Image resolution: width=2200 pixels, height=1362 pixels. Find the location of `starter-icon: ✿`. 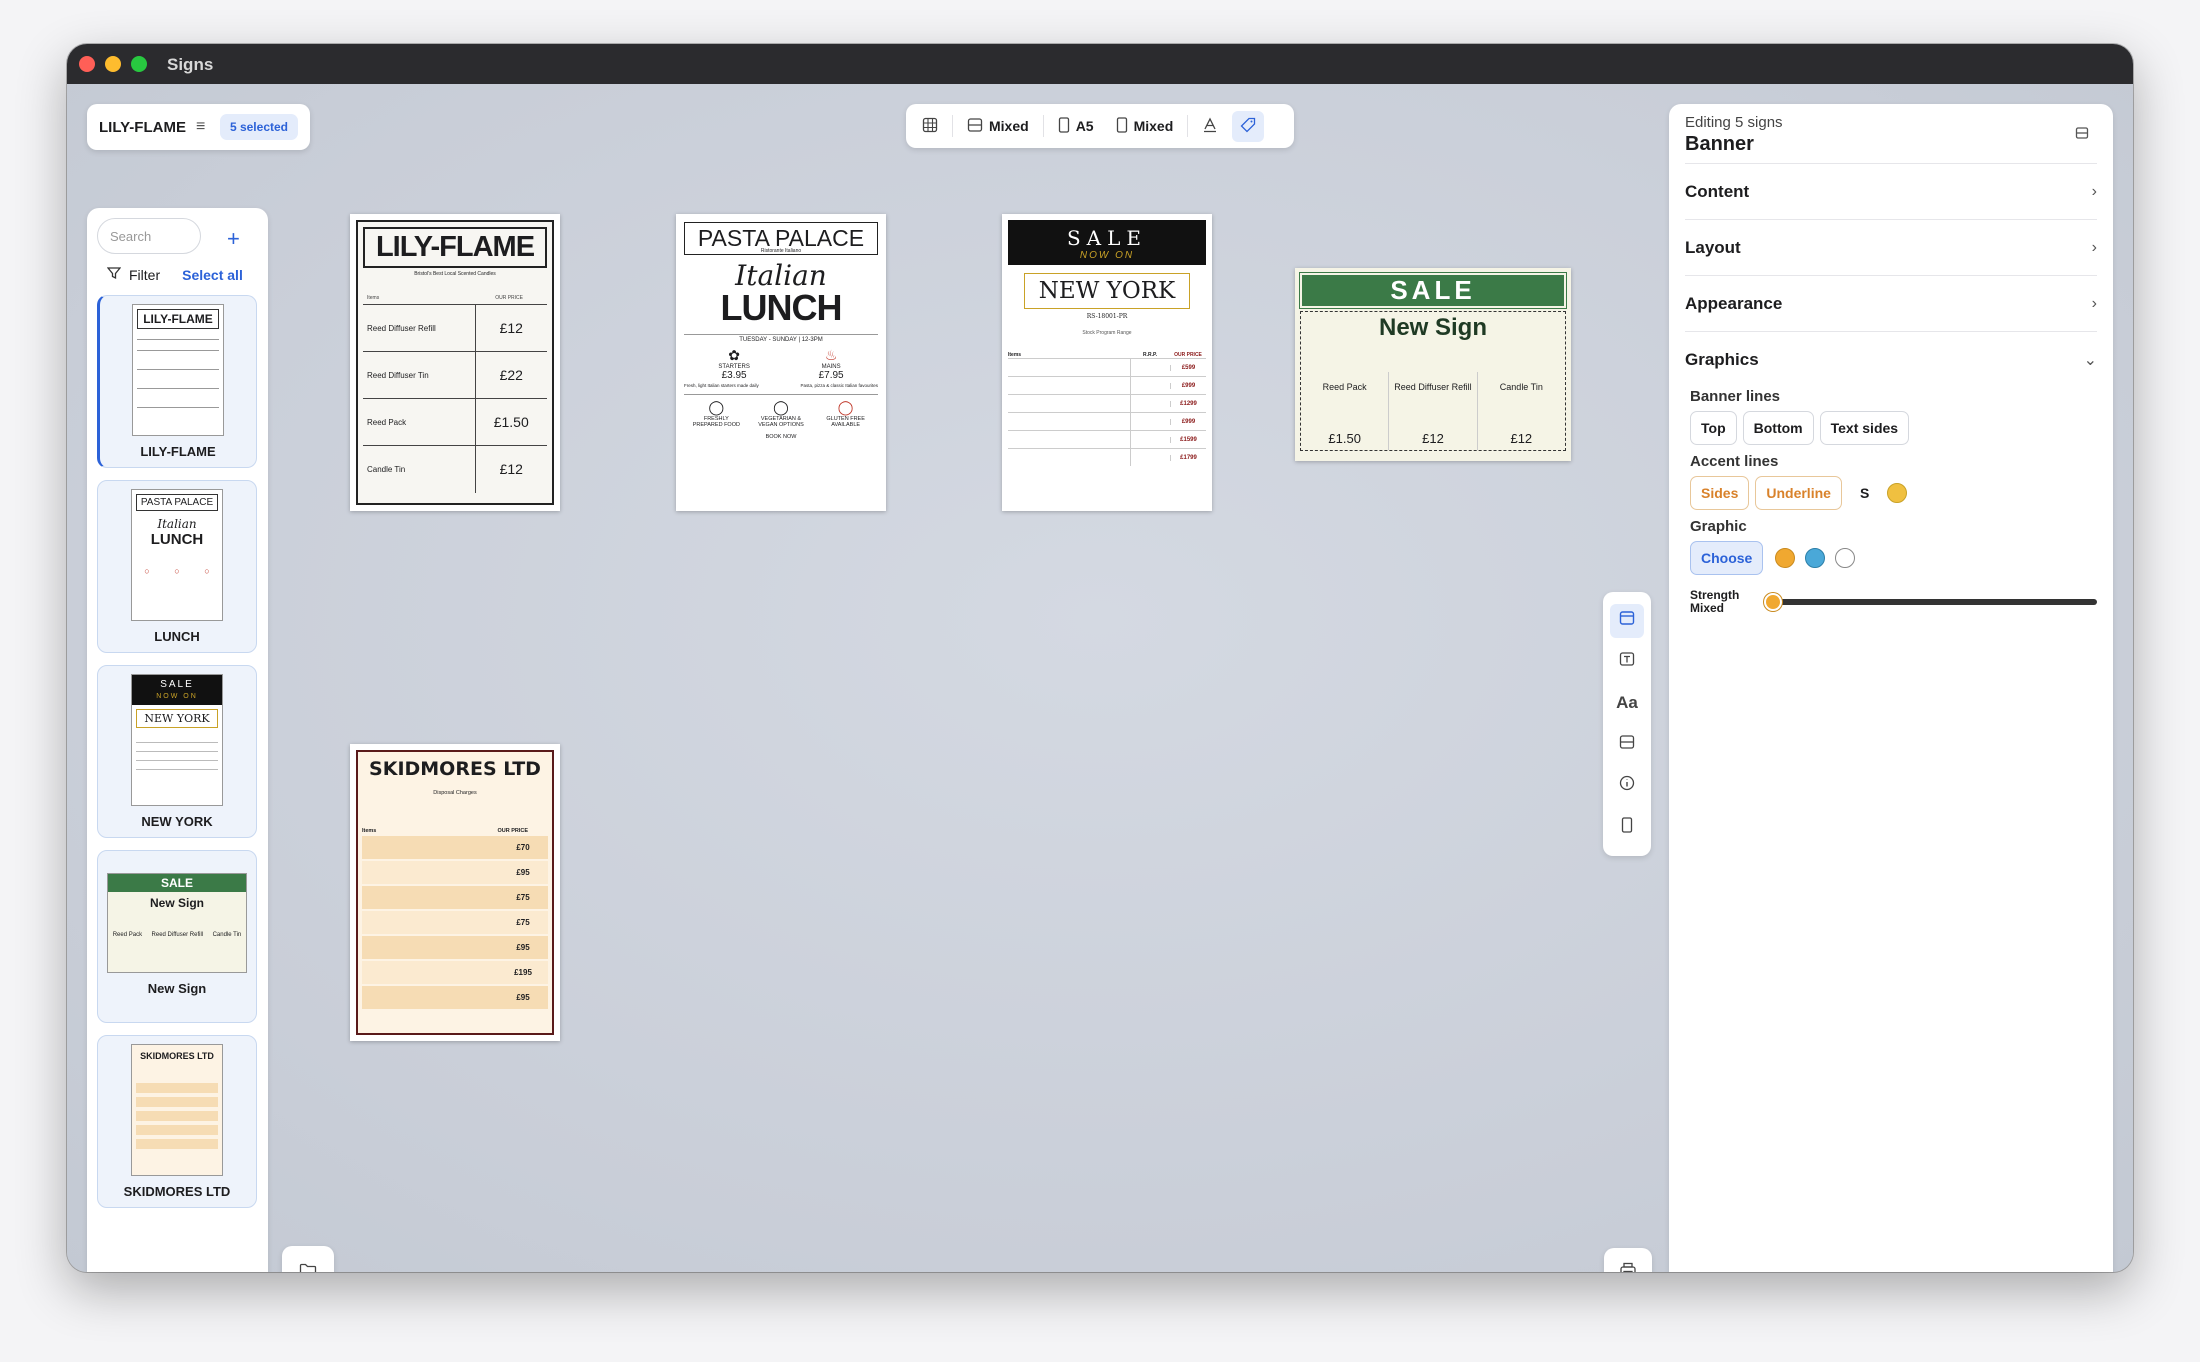

starter-icon: ✿ is located at coordinates (734, 355).